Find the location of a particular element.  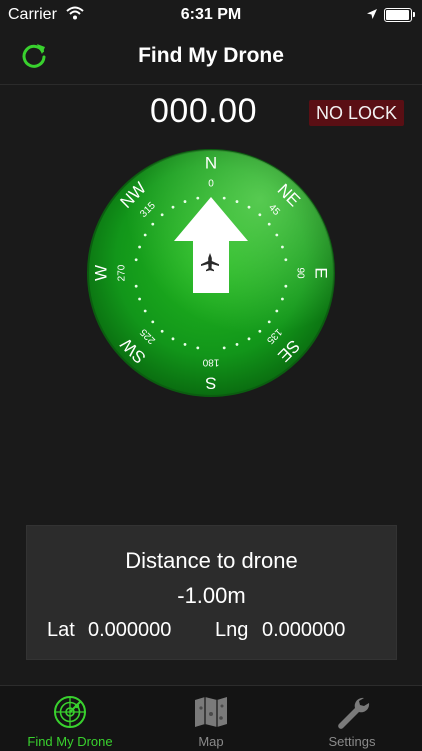

nav-bar: Find My Drone is located at coordinates (211, 57).